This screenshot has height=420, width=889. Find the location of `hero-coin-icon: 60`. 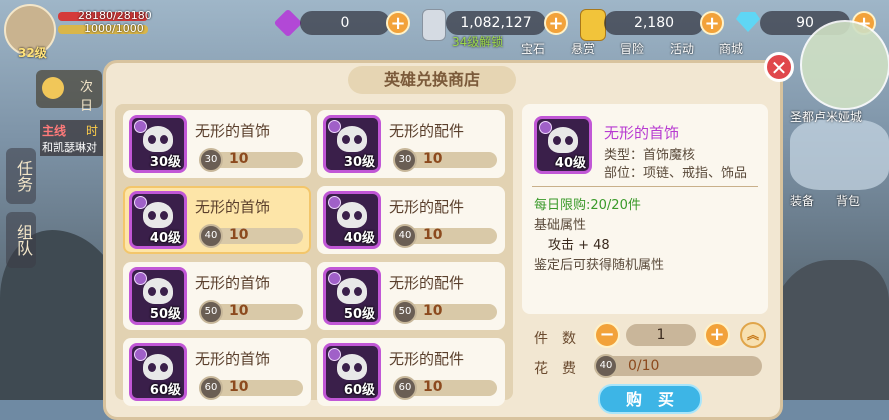

hero-coin-icon: 60 is located at coordinates (211, 388).